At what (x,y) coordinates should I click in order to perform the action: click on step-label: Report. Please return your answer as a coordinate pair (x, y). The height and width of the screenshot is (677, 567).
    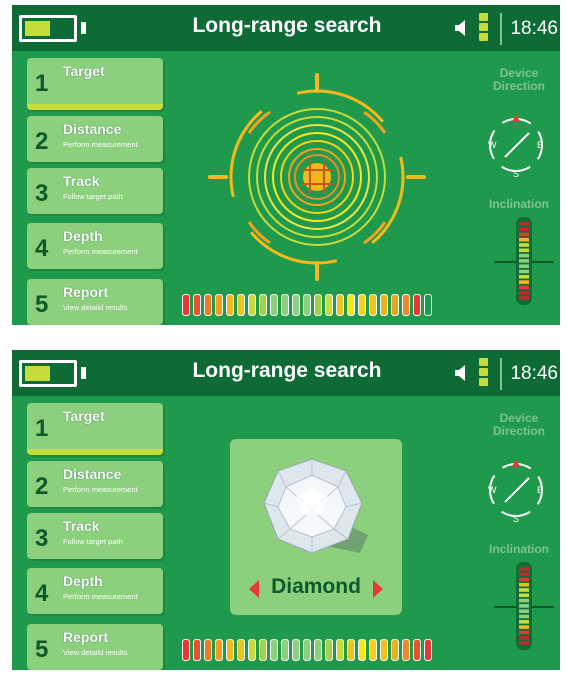
    Looking at the image, I should click on (86, 637).